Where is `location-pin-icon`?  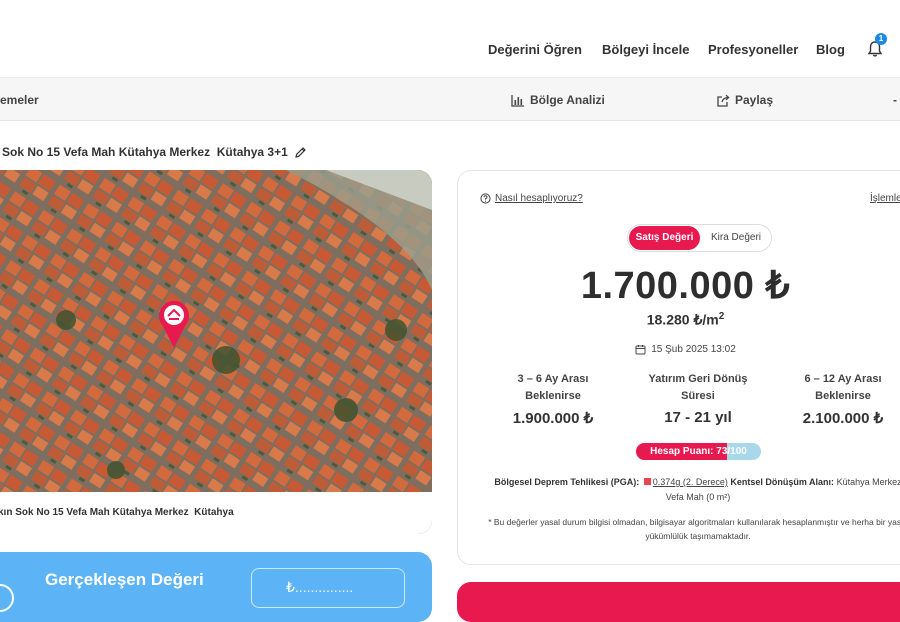
location-pin-icon is located at coordinates (174, 324).